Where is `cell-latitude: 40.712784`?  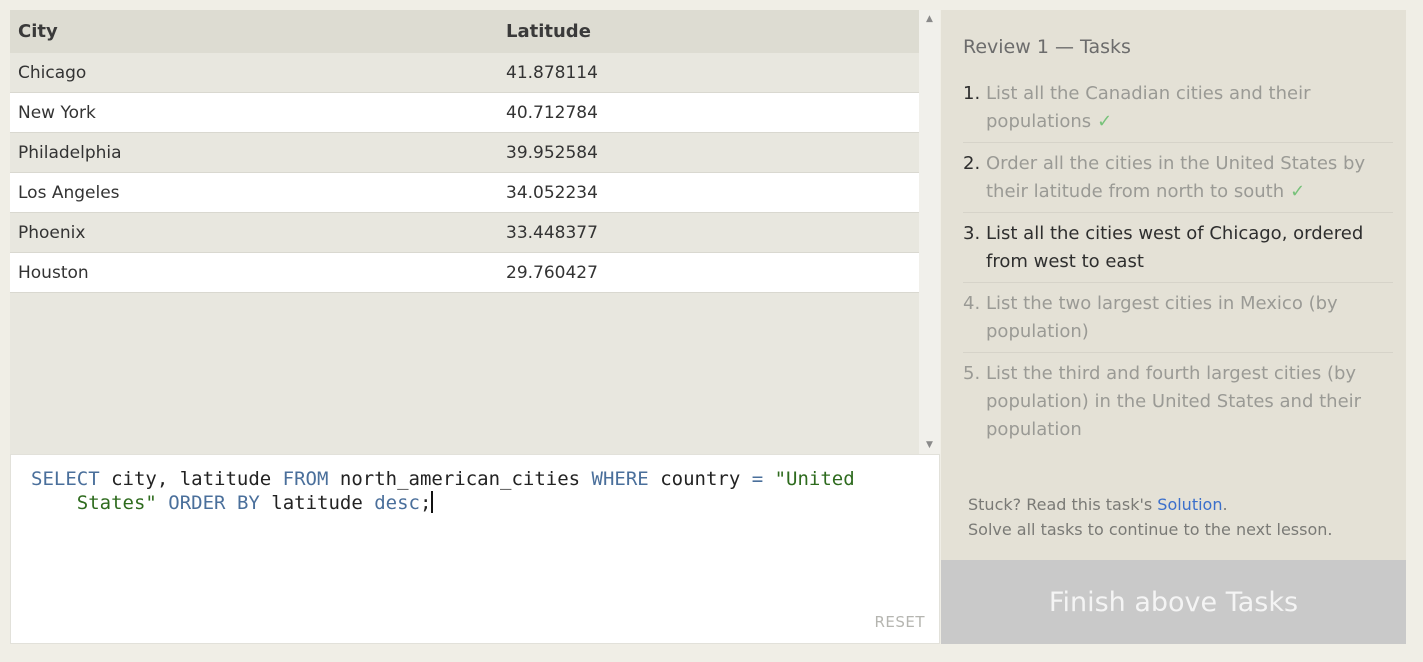
cell-latitude: 40.712784 is located at coordinates (708, 112).